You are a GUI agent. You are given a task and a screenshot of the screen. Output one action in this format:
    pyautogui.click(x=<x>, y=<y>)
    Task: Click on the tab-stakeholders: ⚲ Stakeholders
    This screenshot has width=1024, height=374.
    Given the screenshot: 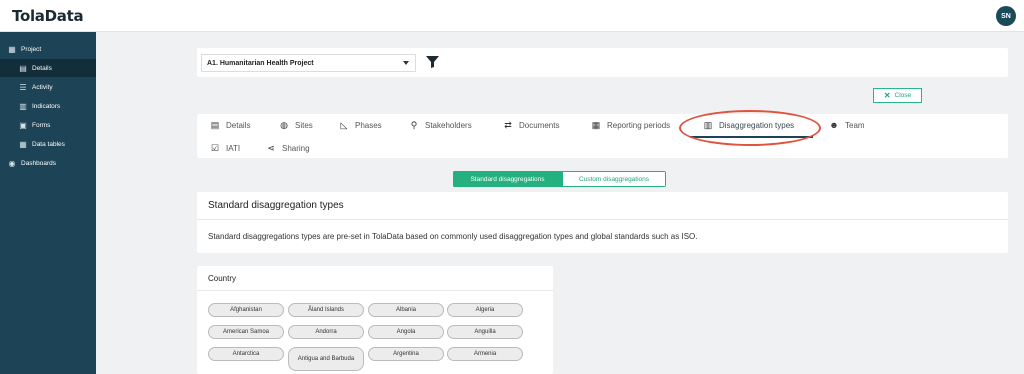 What is the action you would take?
    pyautogui.click(x=440, y=125)
    